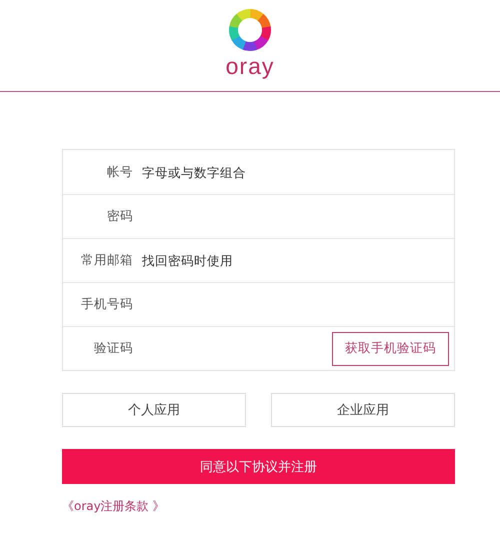 This screenshot has width=500, height=539. I want to click on logo-text: oray, so click(250, 66).